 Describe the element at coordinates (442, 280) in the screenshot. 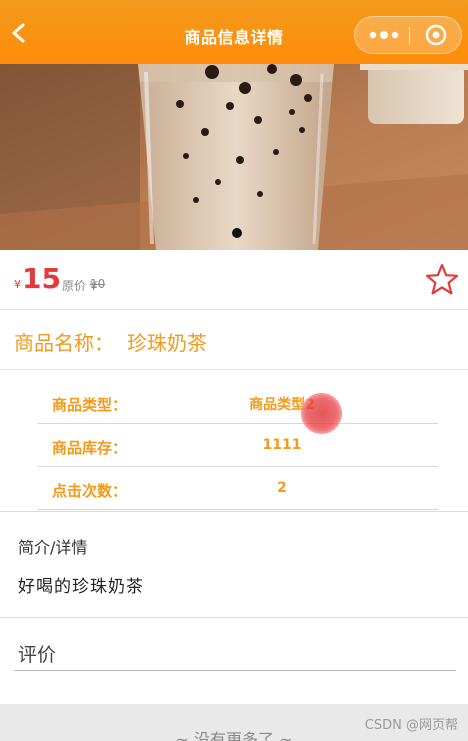

I see `star-icon` at that location.